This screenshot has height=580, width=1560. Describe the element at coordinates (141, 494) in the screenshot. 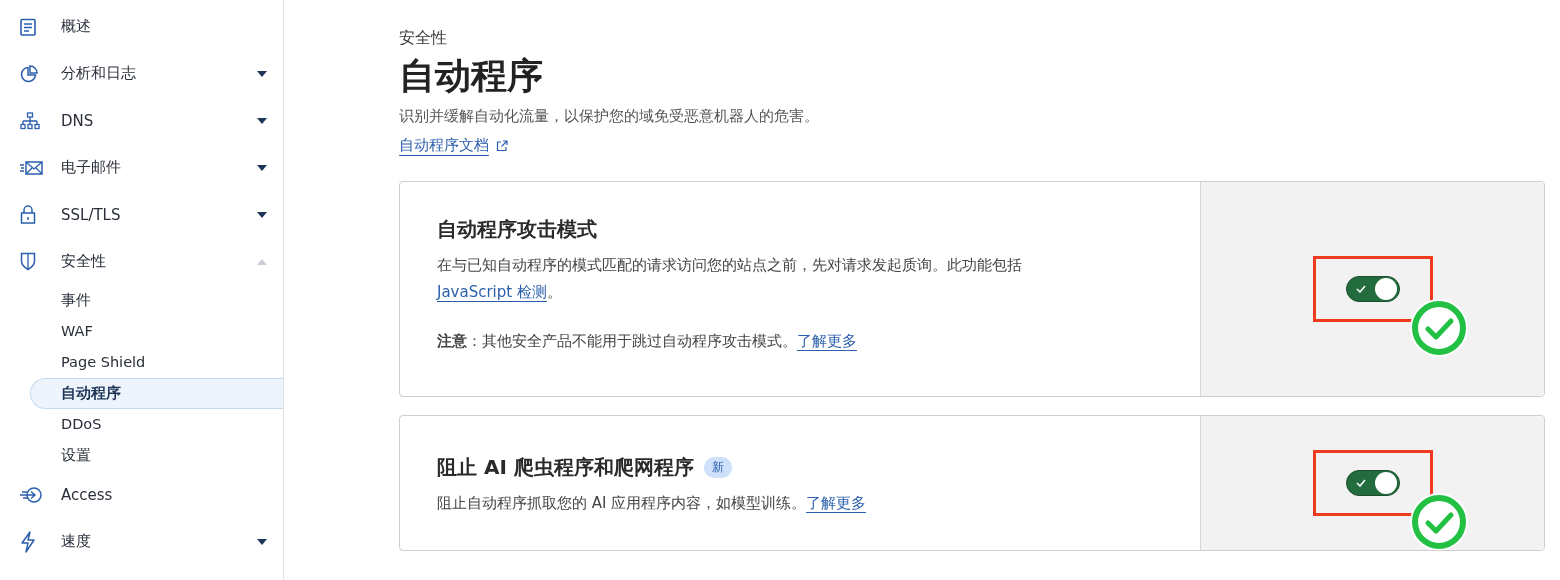

I see `nav-item: Access` at that location.